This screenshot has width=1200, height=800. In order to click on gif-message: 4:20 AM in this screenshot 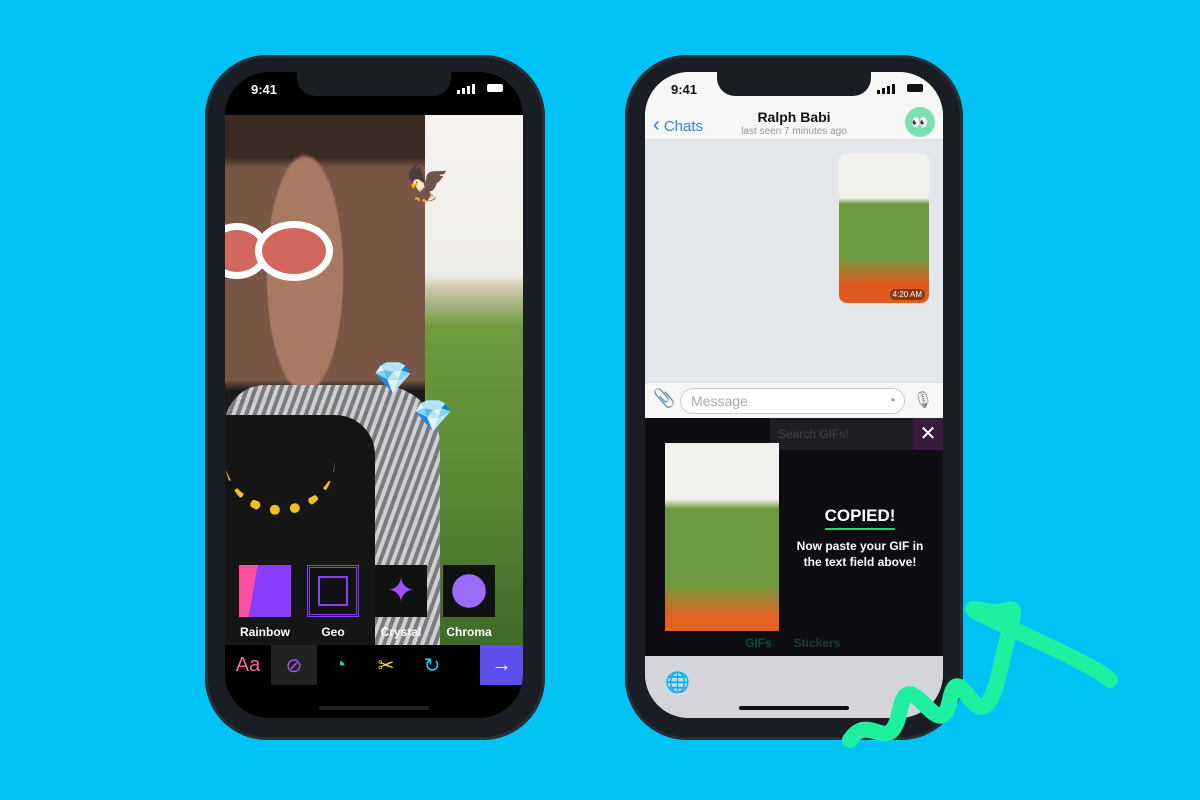, I will do `click(884, 228)`.